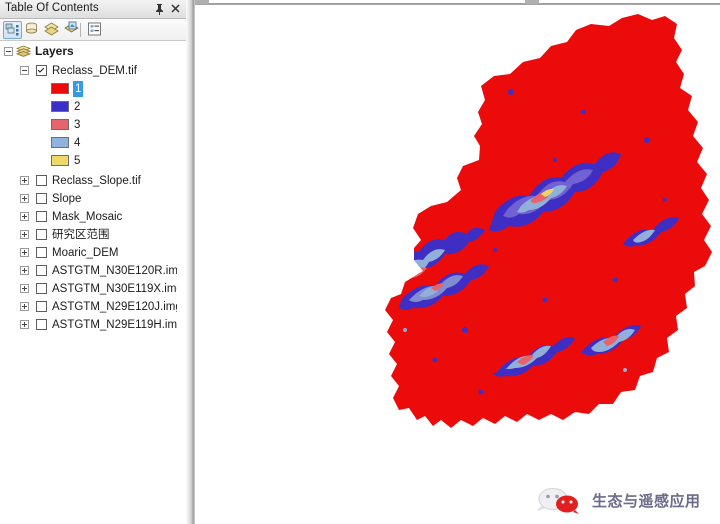 The width and height of the screenshot is (720, 524). I want to click on tree-row-layer: ASTGTM_N30E119X.img, so click(88, 289).